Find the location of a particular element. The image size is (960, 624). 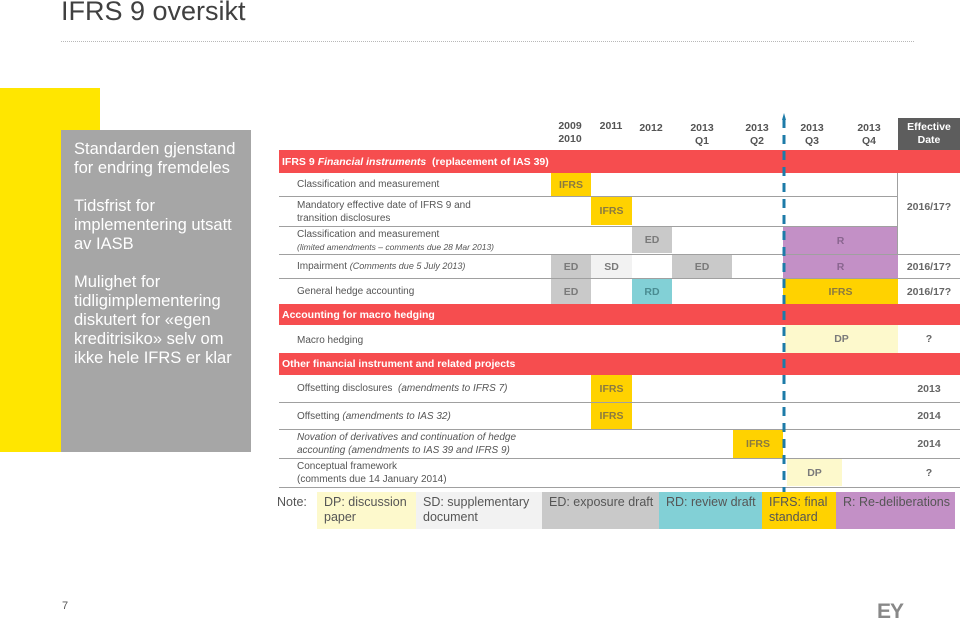

effective-date-header: Effective Date is located at coordinates (929, 134).